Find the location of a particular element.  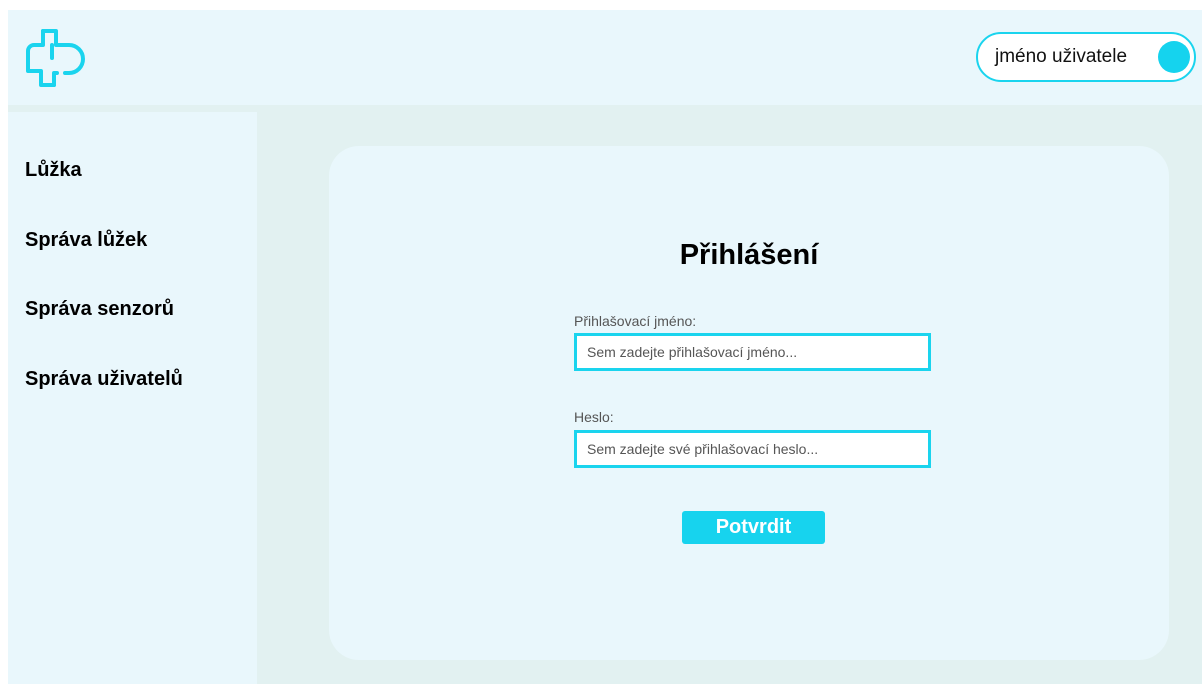

password-label: Heslo: is located at coordinates (594, 417).